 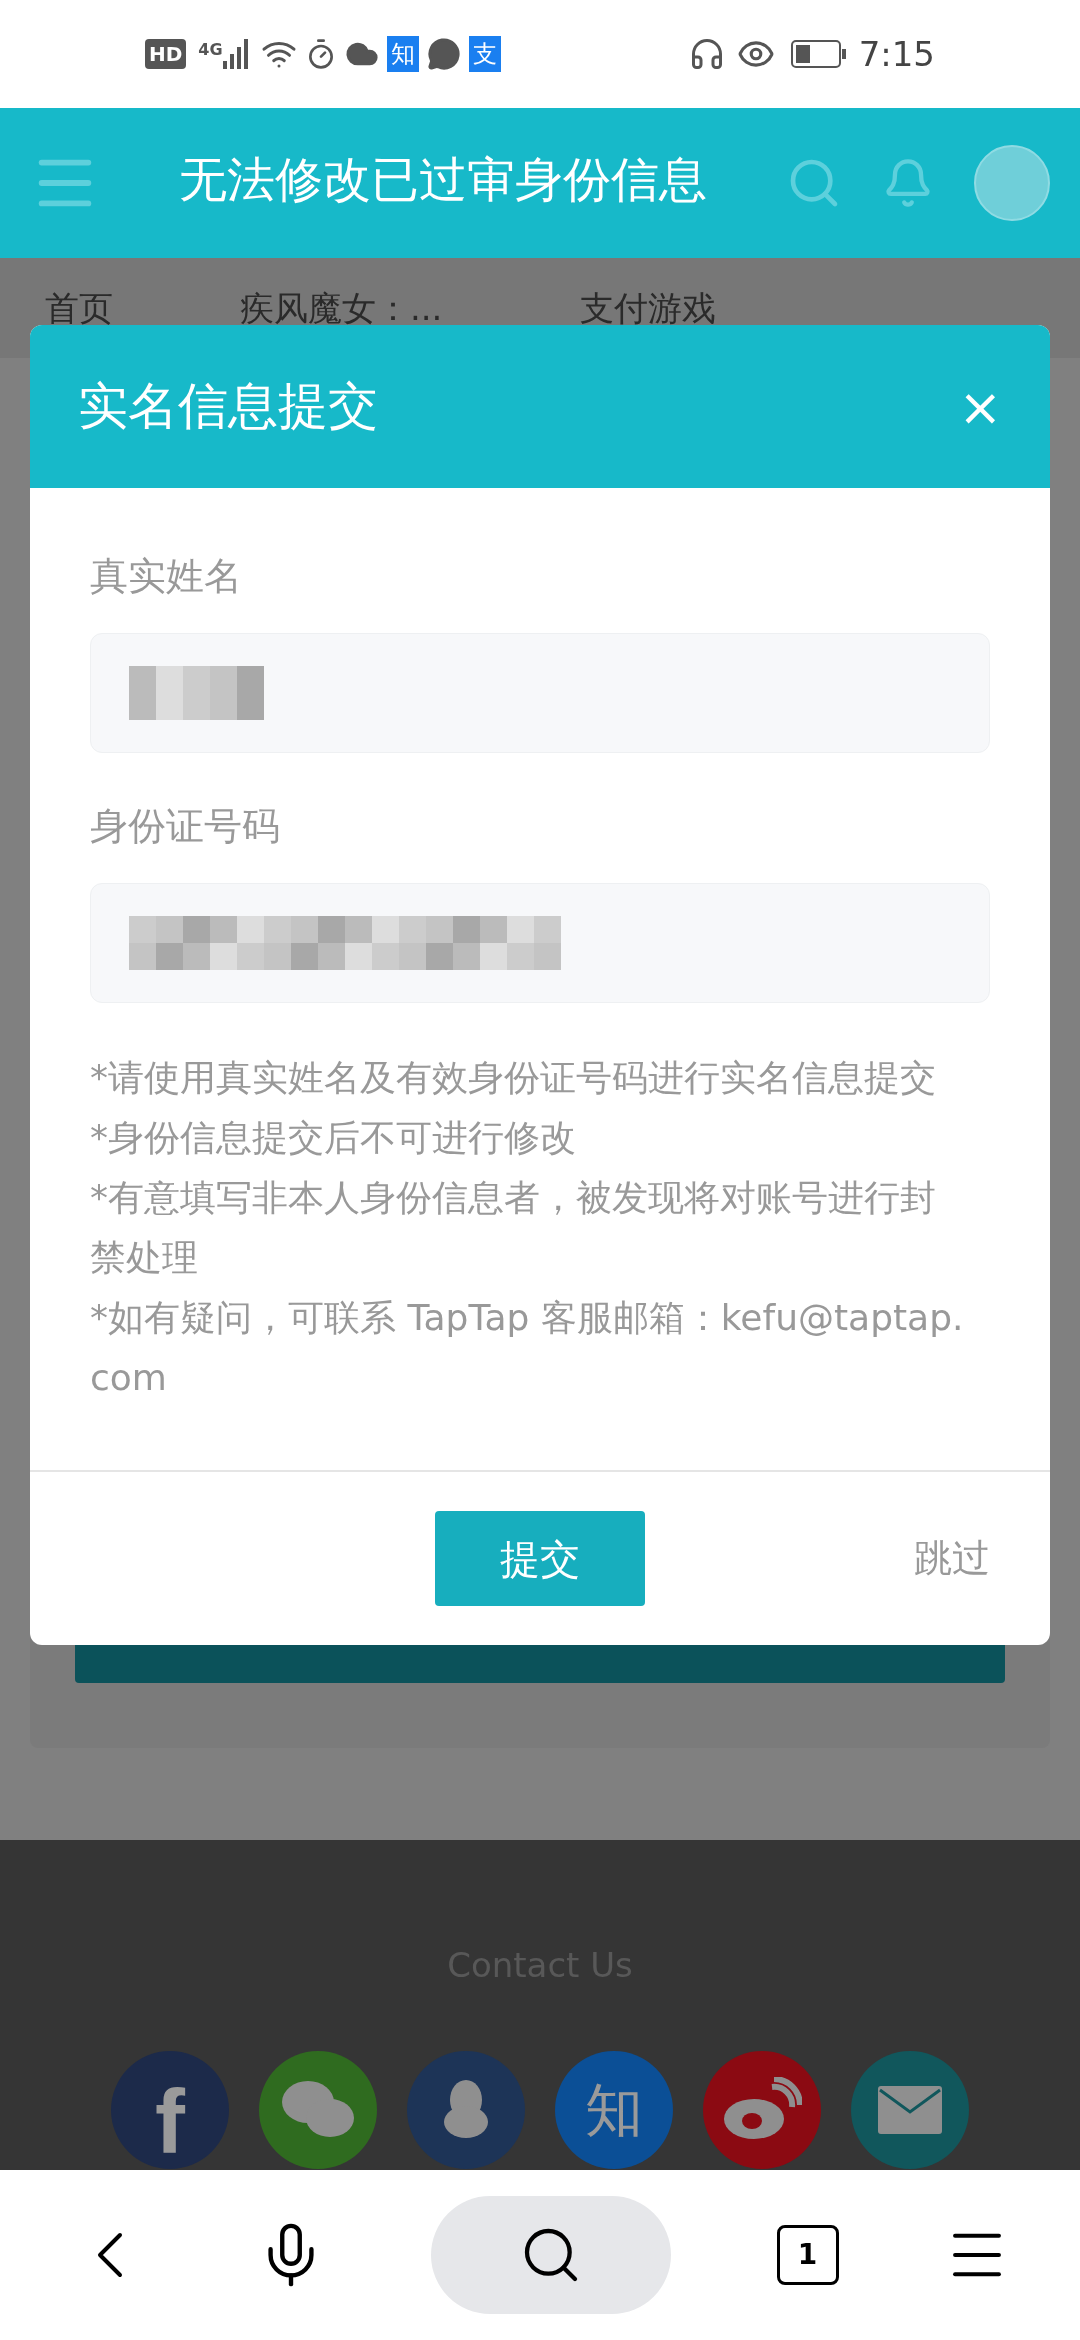 I want to click on zhihu-logo: 知, so click(x=614, y=2110).